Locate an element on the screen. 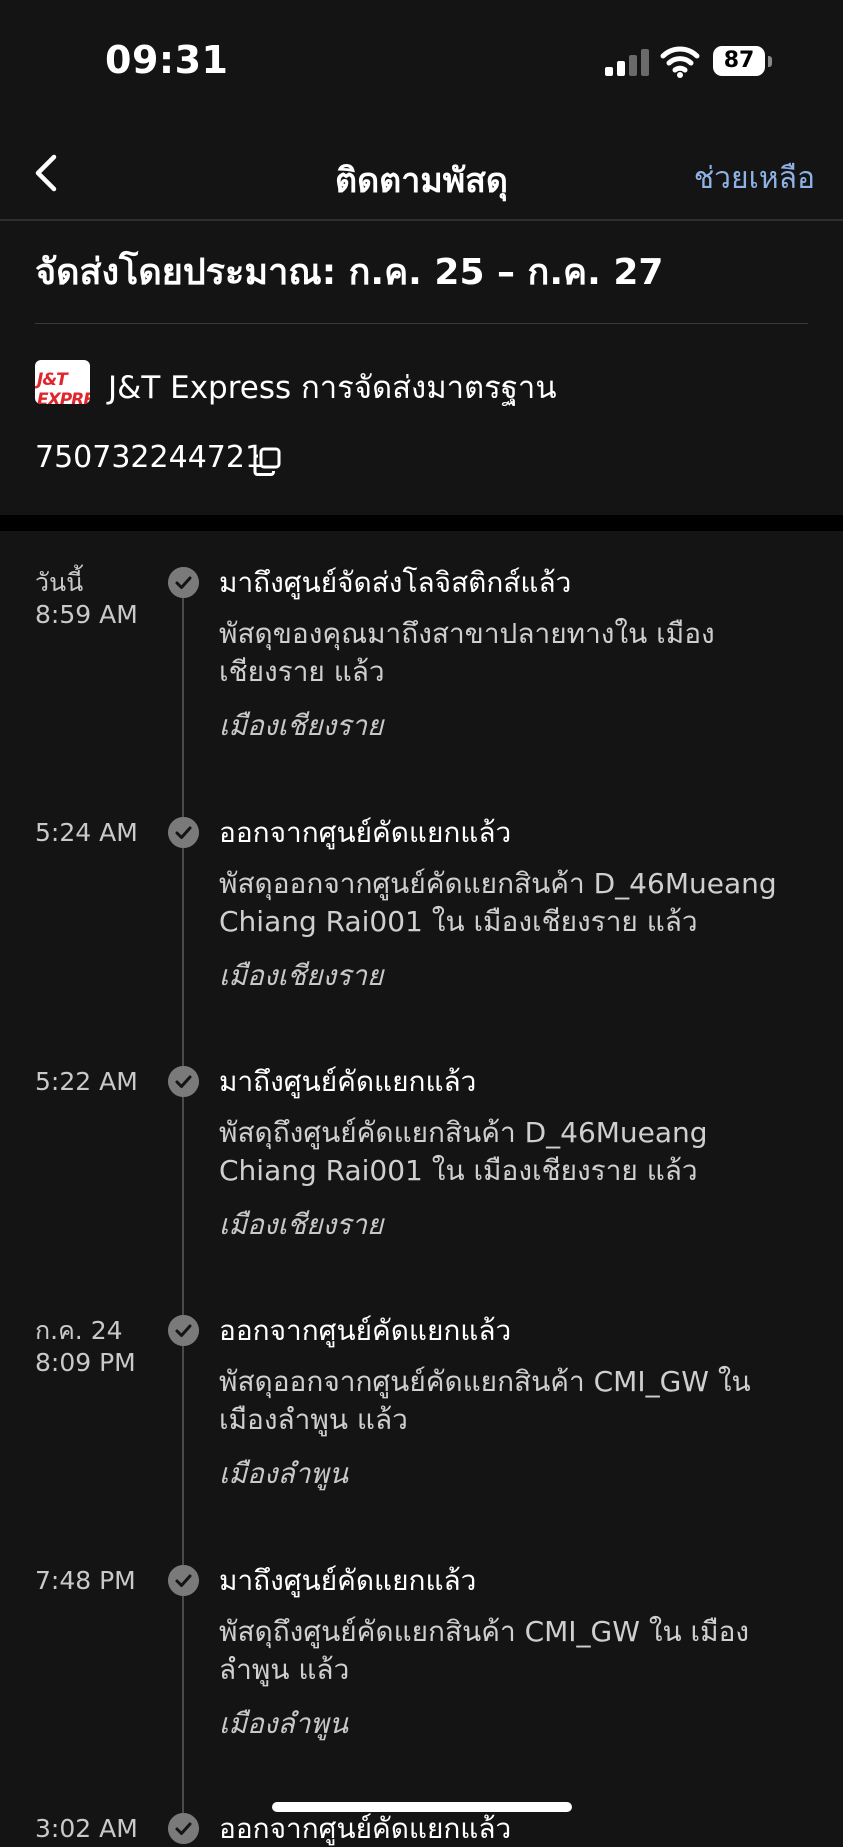  battery-level: 87 is located at coordinates (739, 60).